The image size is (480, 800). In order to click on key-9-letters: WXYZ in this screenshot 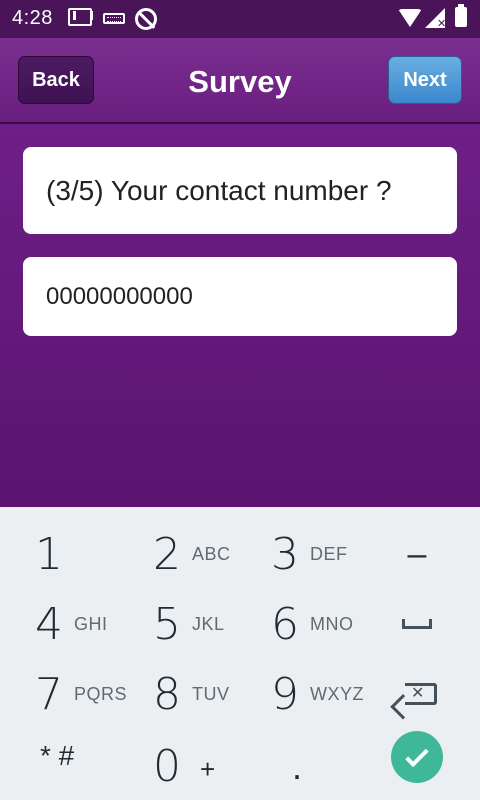, I will do `click(337, 693)`.